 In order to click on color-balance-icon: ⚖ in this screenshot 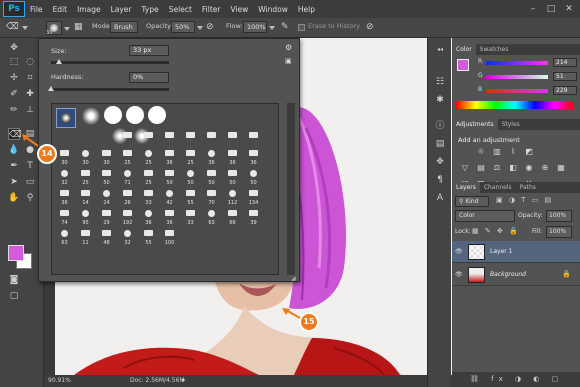, I will do `click(497, 168)`.